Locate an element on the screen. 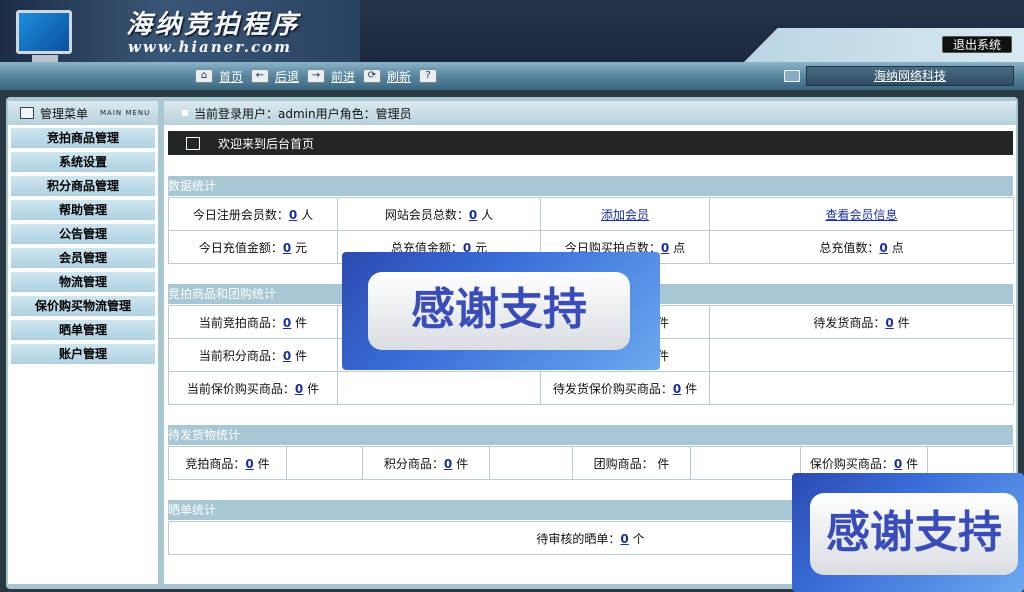  sidebar-item-notice: 公告管理 is located at coordinates (83, 234).